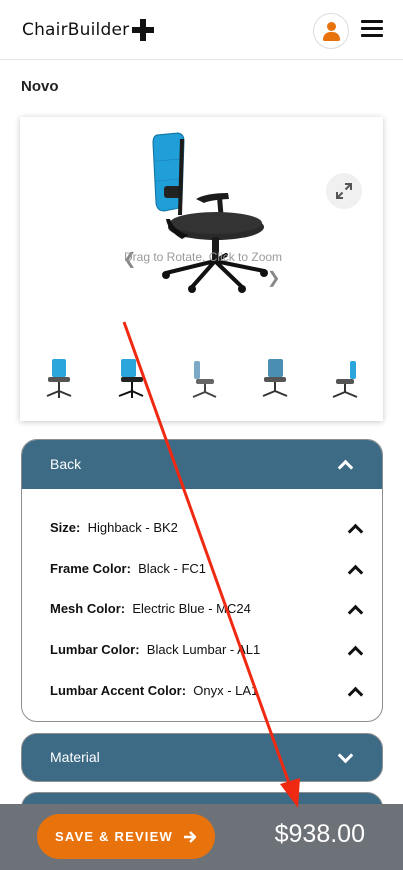 Image resolution: width=403 pixels, height=870 pixels. What do you see at coordinates (66, 464) in the screenshot?
I see `back-section-label: Back` at bounding box center [66, 464].